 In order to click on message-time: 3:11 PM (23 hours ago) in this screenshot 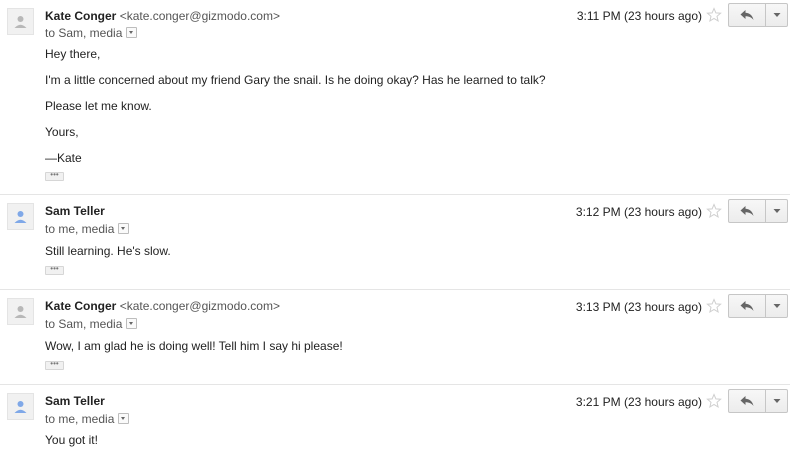, I will do `click(639, 16)`.